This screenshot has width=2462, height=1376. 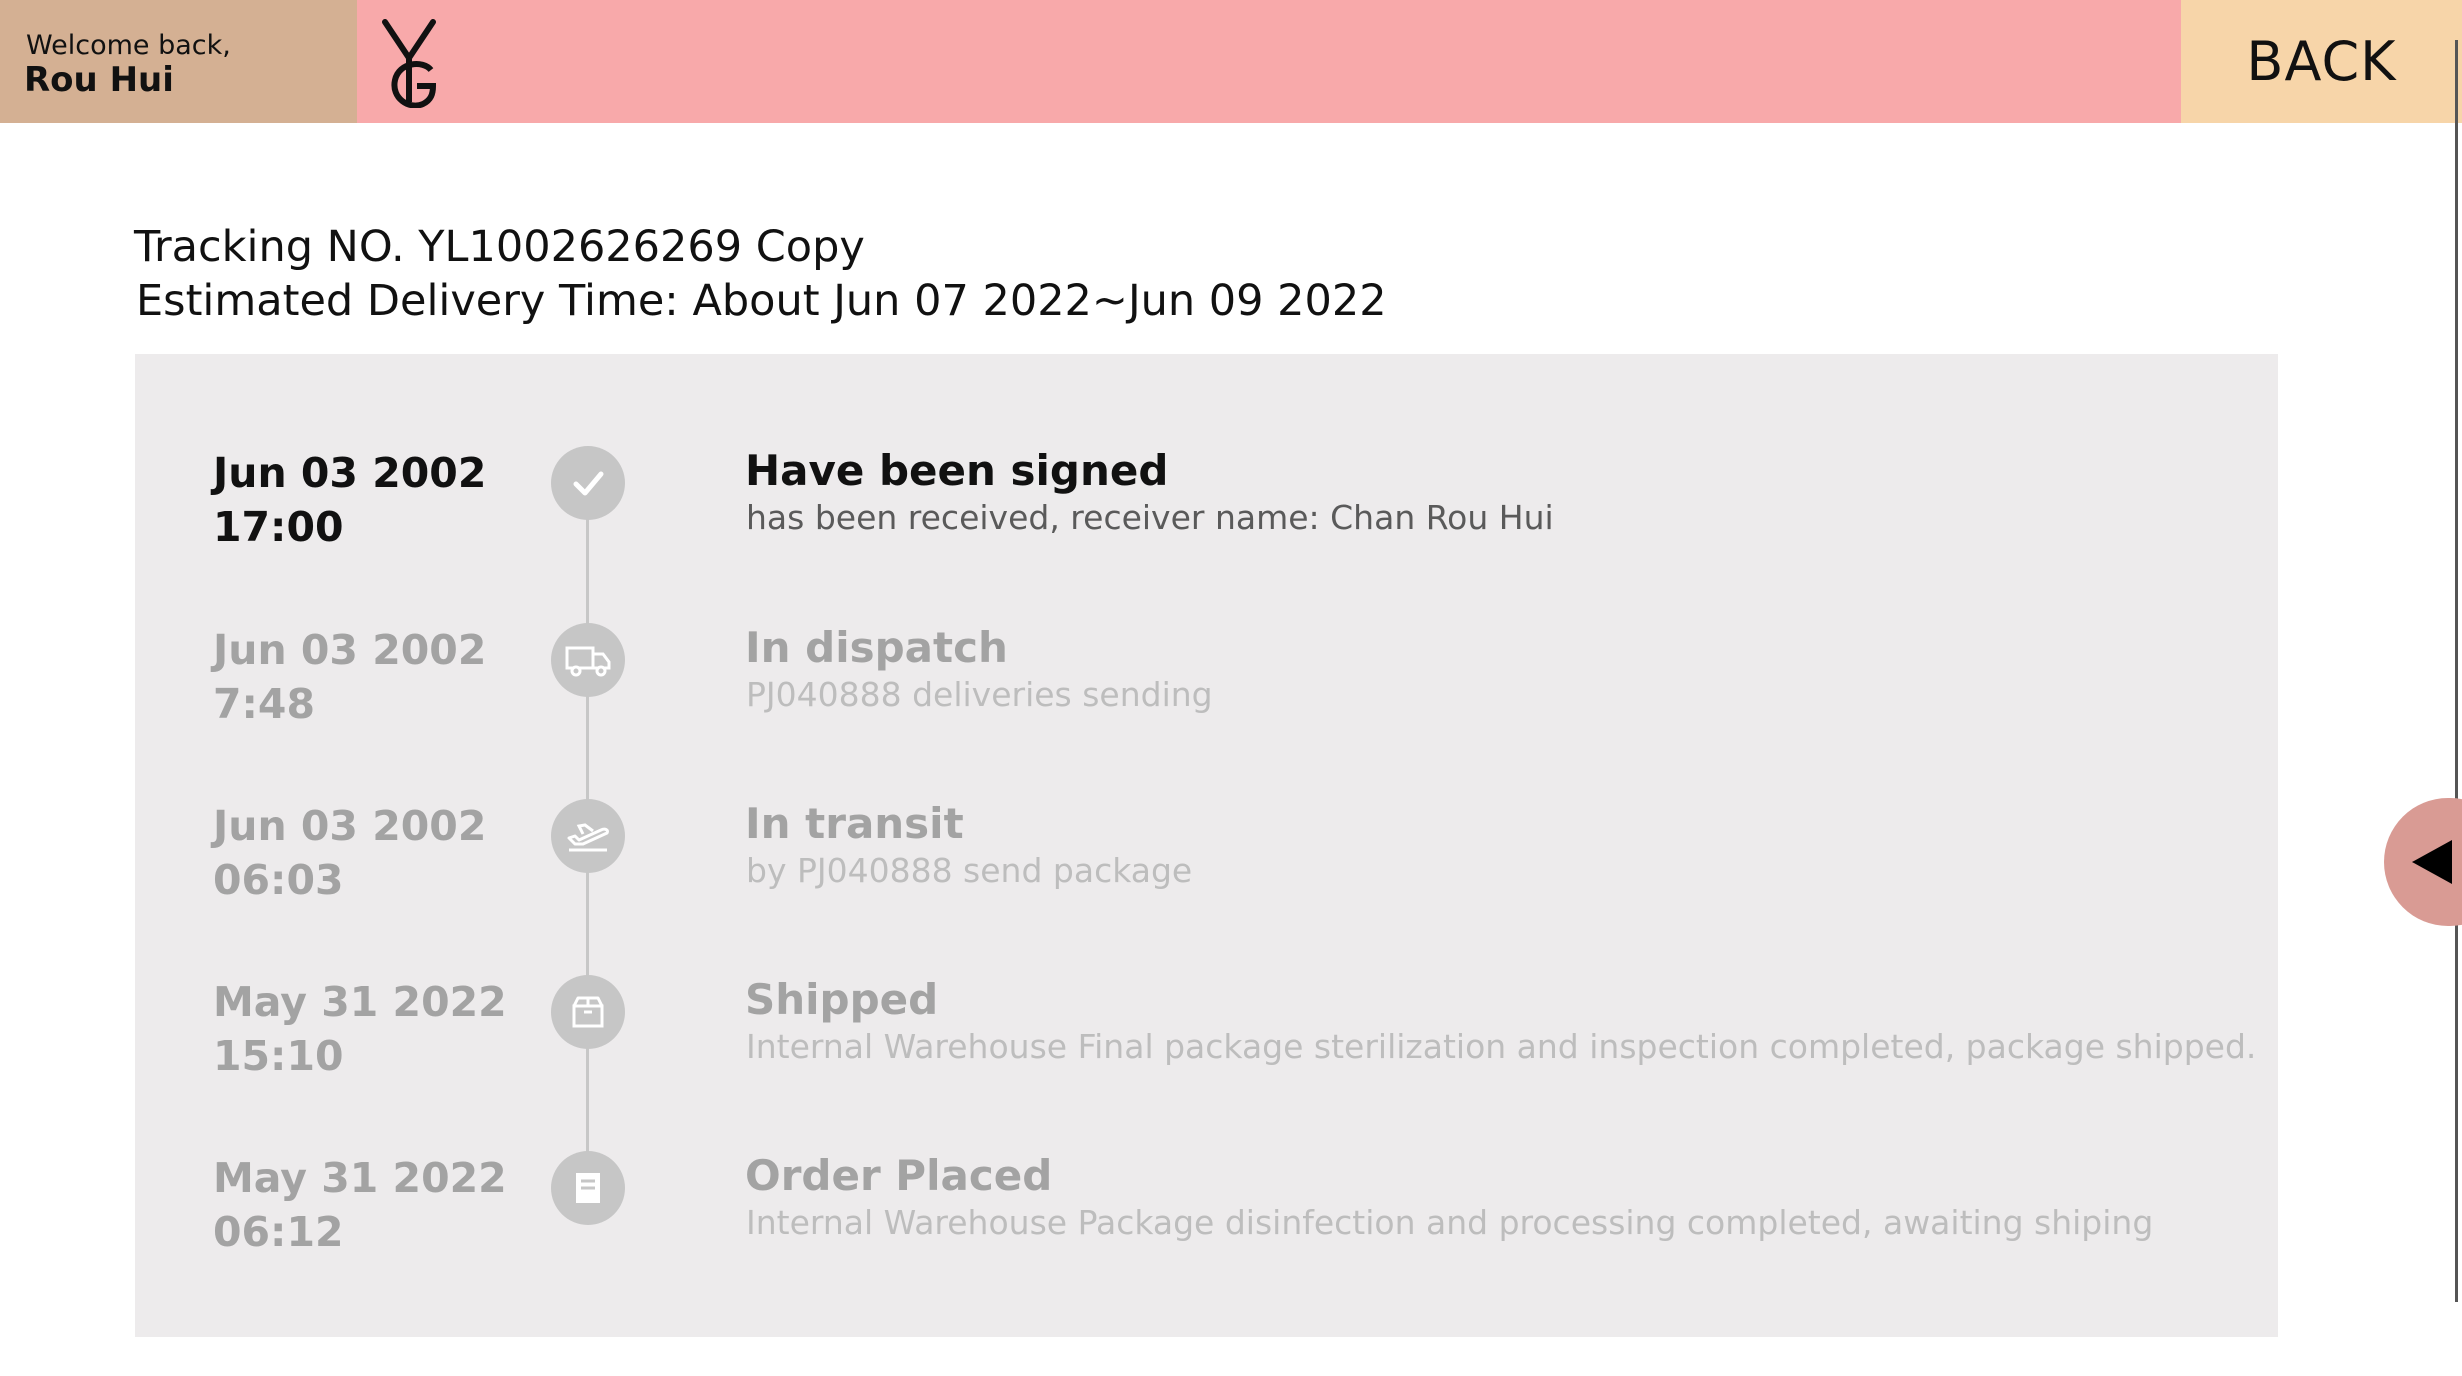 I want to click on receipt-icon, so click(x=588, y=1188).